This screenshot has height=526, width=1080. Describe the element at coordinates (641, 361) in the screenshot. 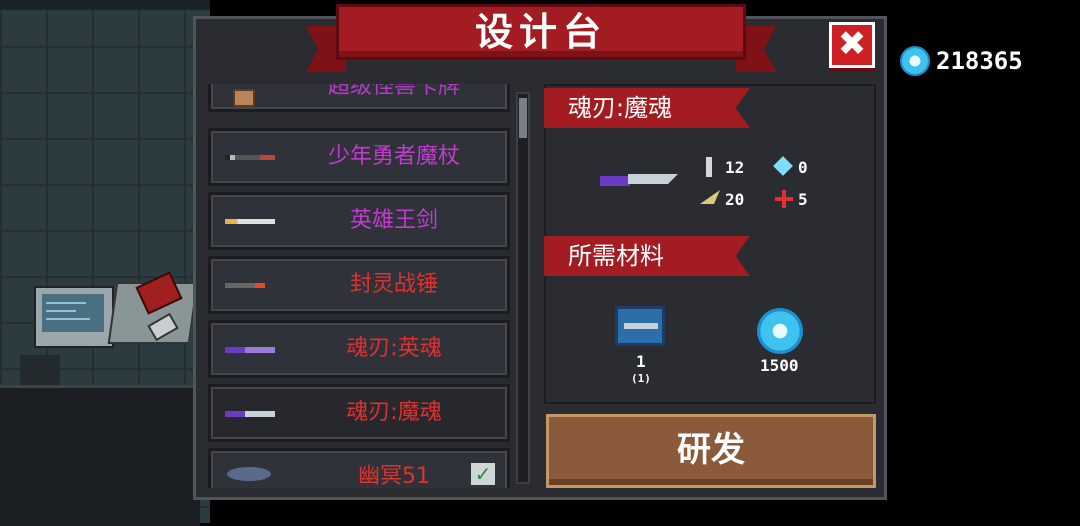

I see `blueprint-count: 1` at that location.